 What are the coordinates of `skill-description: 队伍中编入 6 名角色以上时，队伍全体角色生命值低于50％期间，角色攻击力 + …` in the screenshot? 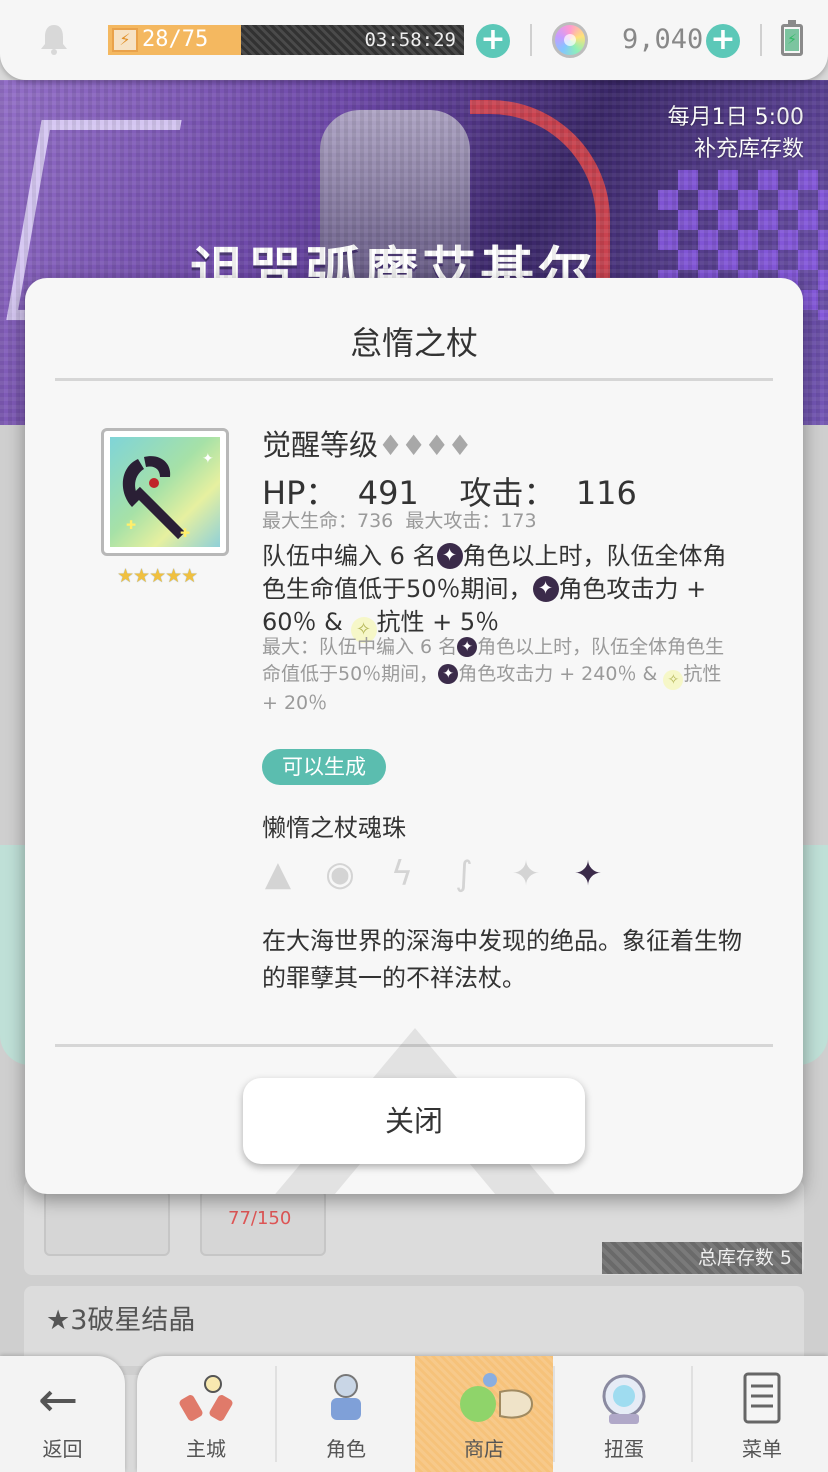 It's located at (497, 591).